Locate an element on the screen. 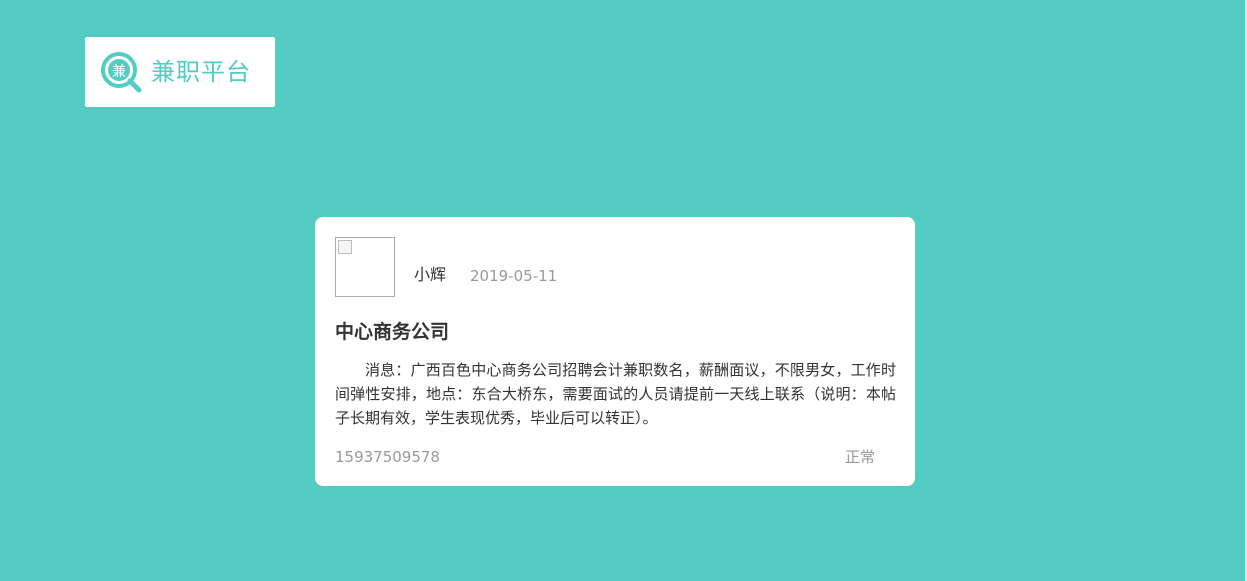 This screenshot has width=1247, height=581. search-logo-icon: 兼 is located at coordinates (121, 72).